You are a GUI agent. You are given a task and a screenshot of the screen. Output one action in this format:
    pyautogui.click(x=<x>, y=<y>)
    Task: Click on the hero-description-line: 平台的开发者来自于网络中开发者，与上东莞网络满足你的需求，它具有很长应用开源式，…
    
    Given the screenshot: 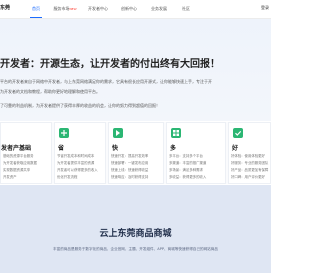 What is the action you would take?
    pyautogui.click(x=106, y=81)
    